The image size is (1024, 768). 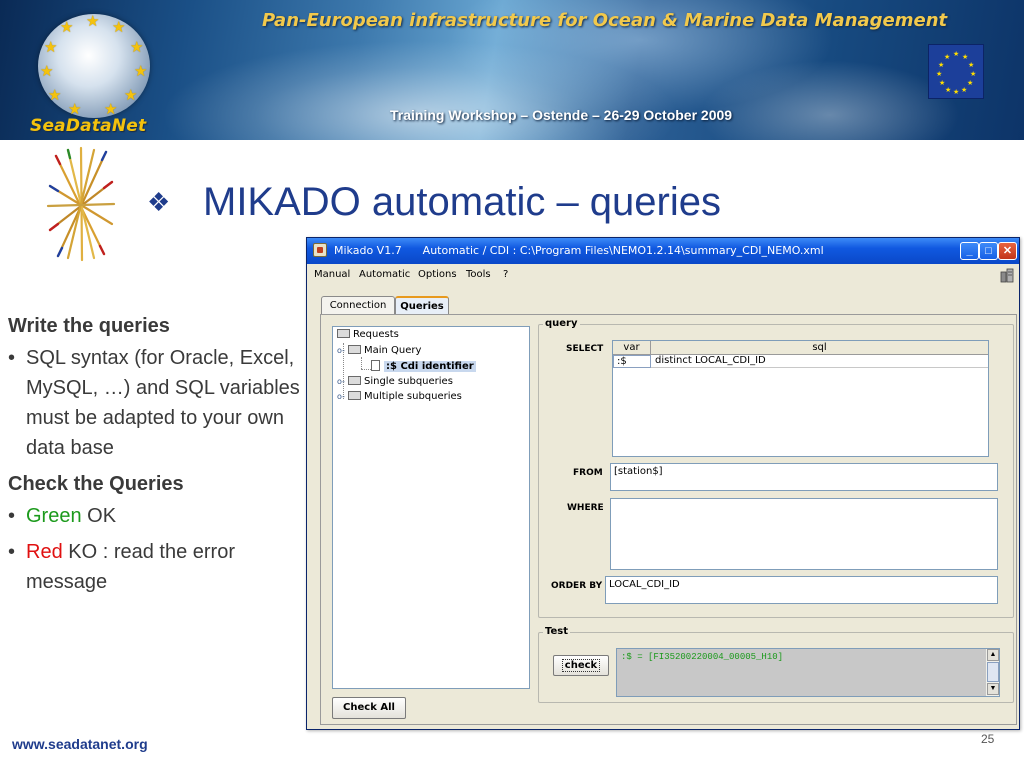 I want to click on tree-node-label: Requests, so click(x=376, y=334).